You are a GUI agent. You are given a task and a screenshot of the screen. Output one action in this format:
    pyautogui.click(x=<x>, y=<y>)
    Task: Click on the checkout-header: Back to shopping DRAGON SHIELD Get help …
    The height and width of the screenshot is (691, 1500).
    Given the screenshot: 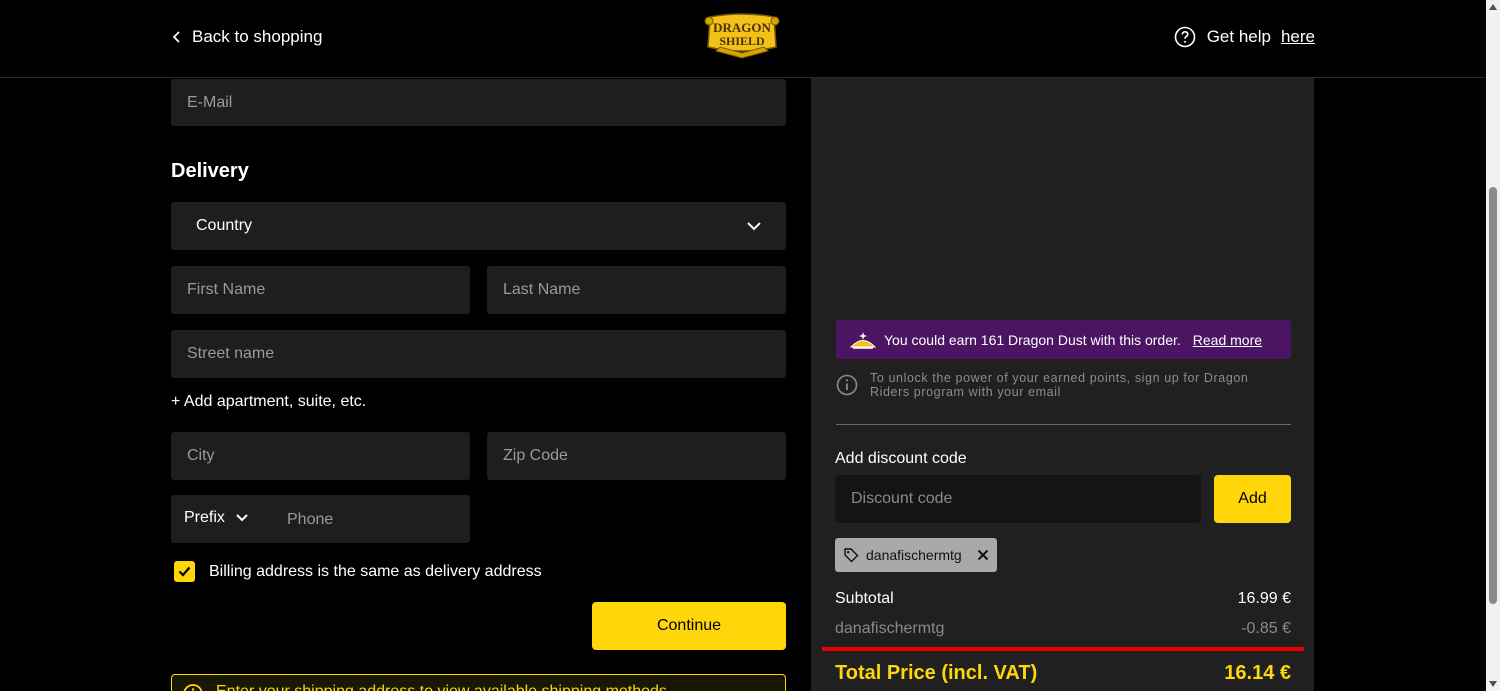 What is the action you would take?
    pyautogui.click(x=743, y=39)
    